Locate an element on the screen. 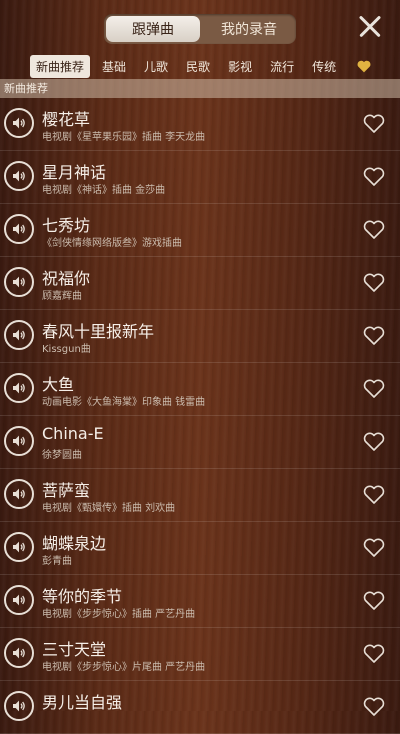 This screenshot has height=734, width=400. header: 跟弹曲 我的录音 is located at coordinates (200, 26).